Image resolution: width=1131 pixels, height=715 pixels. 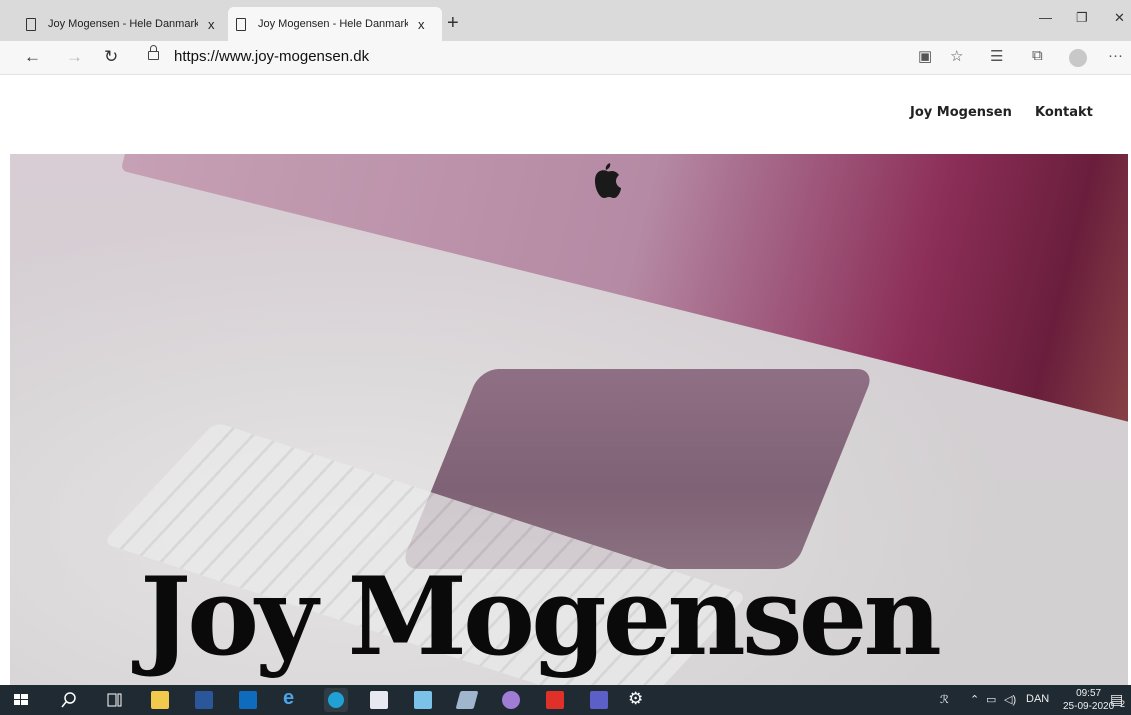 I want to click on internet-explorer-icon: e, so click(x=292, y=698).